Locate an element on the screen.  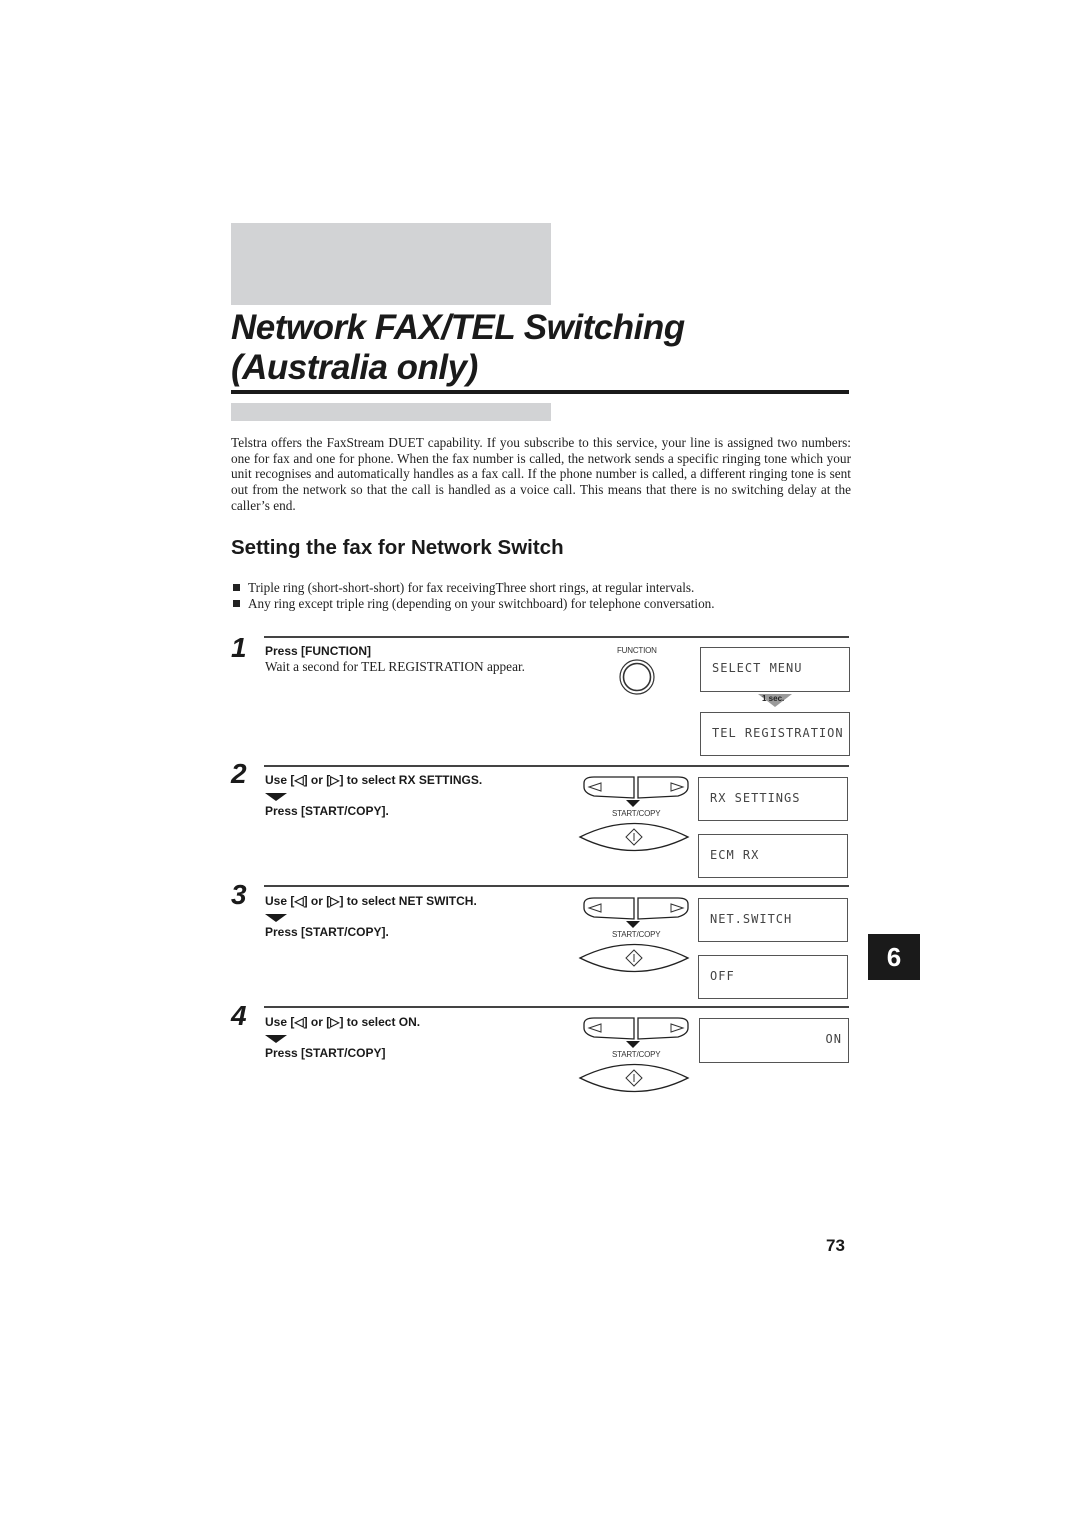
lcd-display: SELECT MENU is located at coordinates (775, 669).